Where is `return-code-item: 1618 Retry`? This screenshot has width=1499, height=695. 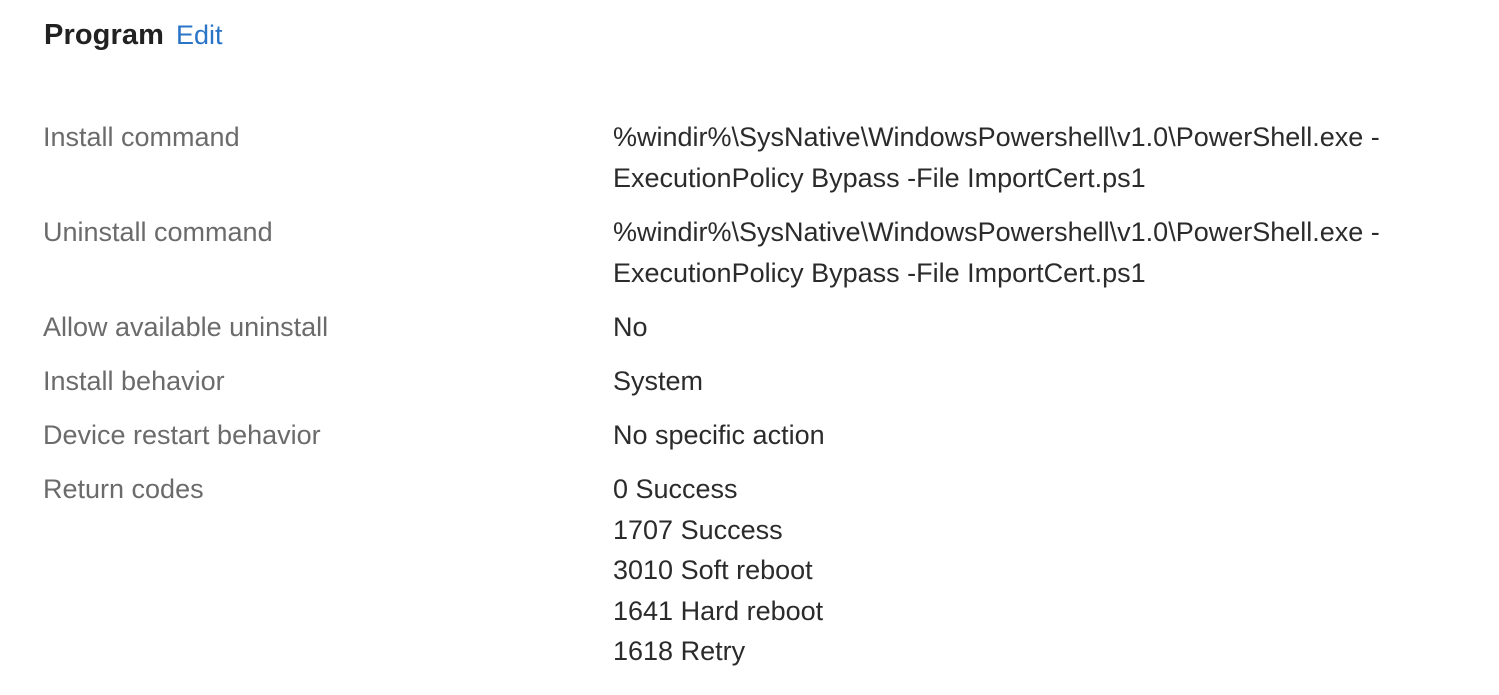
return-code-item: 1618 Retry is located at coordinates (679, 651).